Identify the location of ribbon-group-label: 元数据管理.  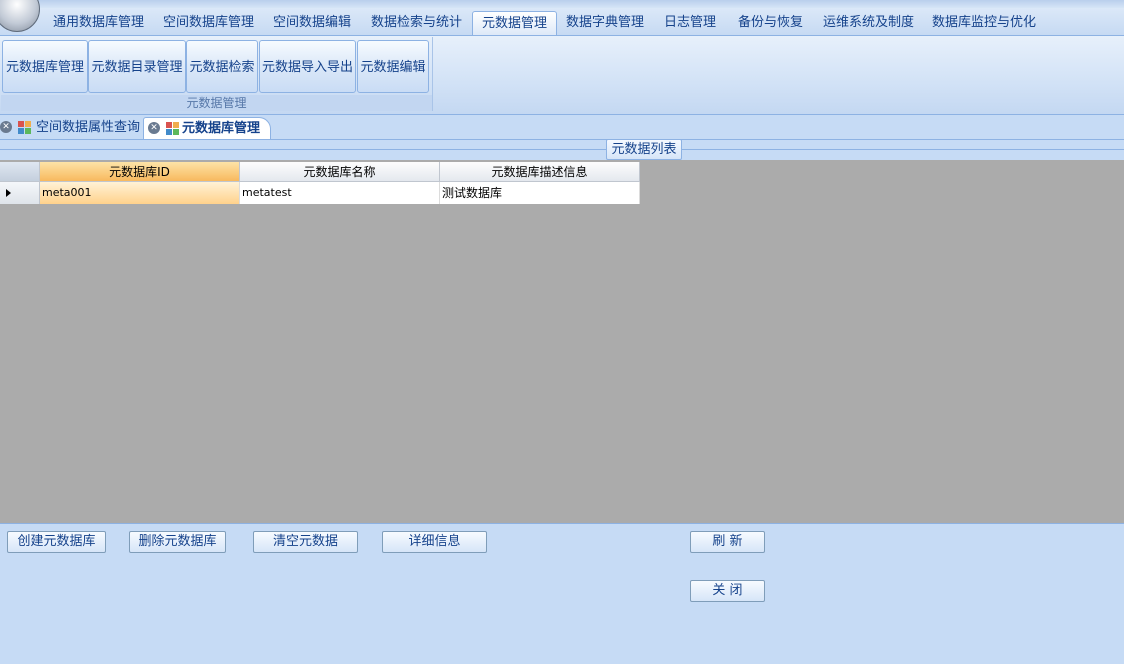
(216, 103).